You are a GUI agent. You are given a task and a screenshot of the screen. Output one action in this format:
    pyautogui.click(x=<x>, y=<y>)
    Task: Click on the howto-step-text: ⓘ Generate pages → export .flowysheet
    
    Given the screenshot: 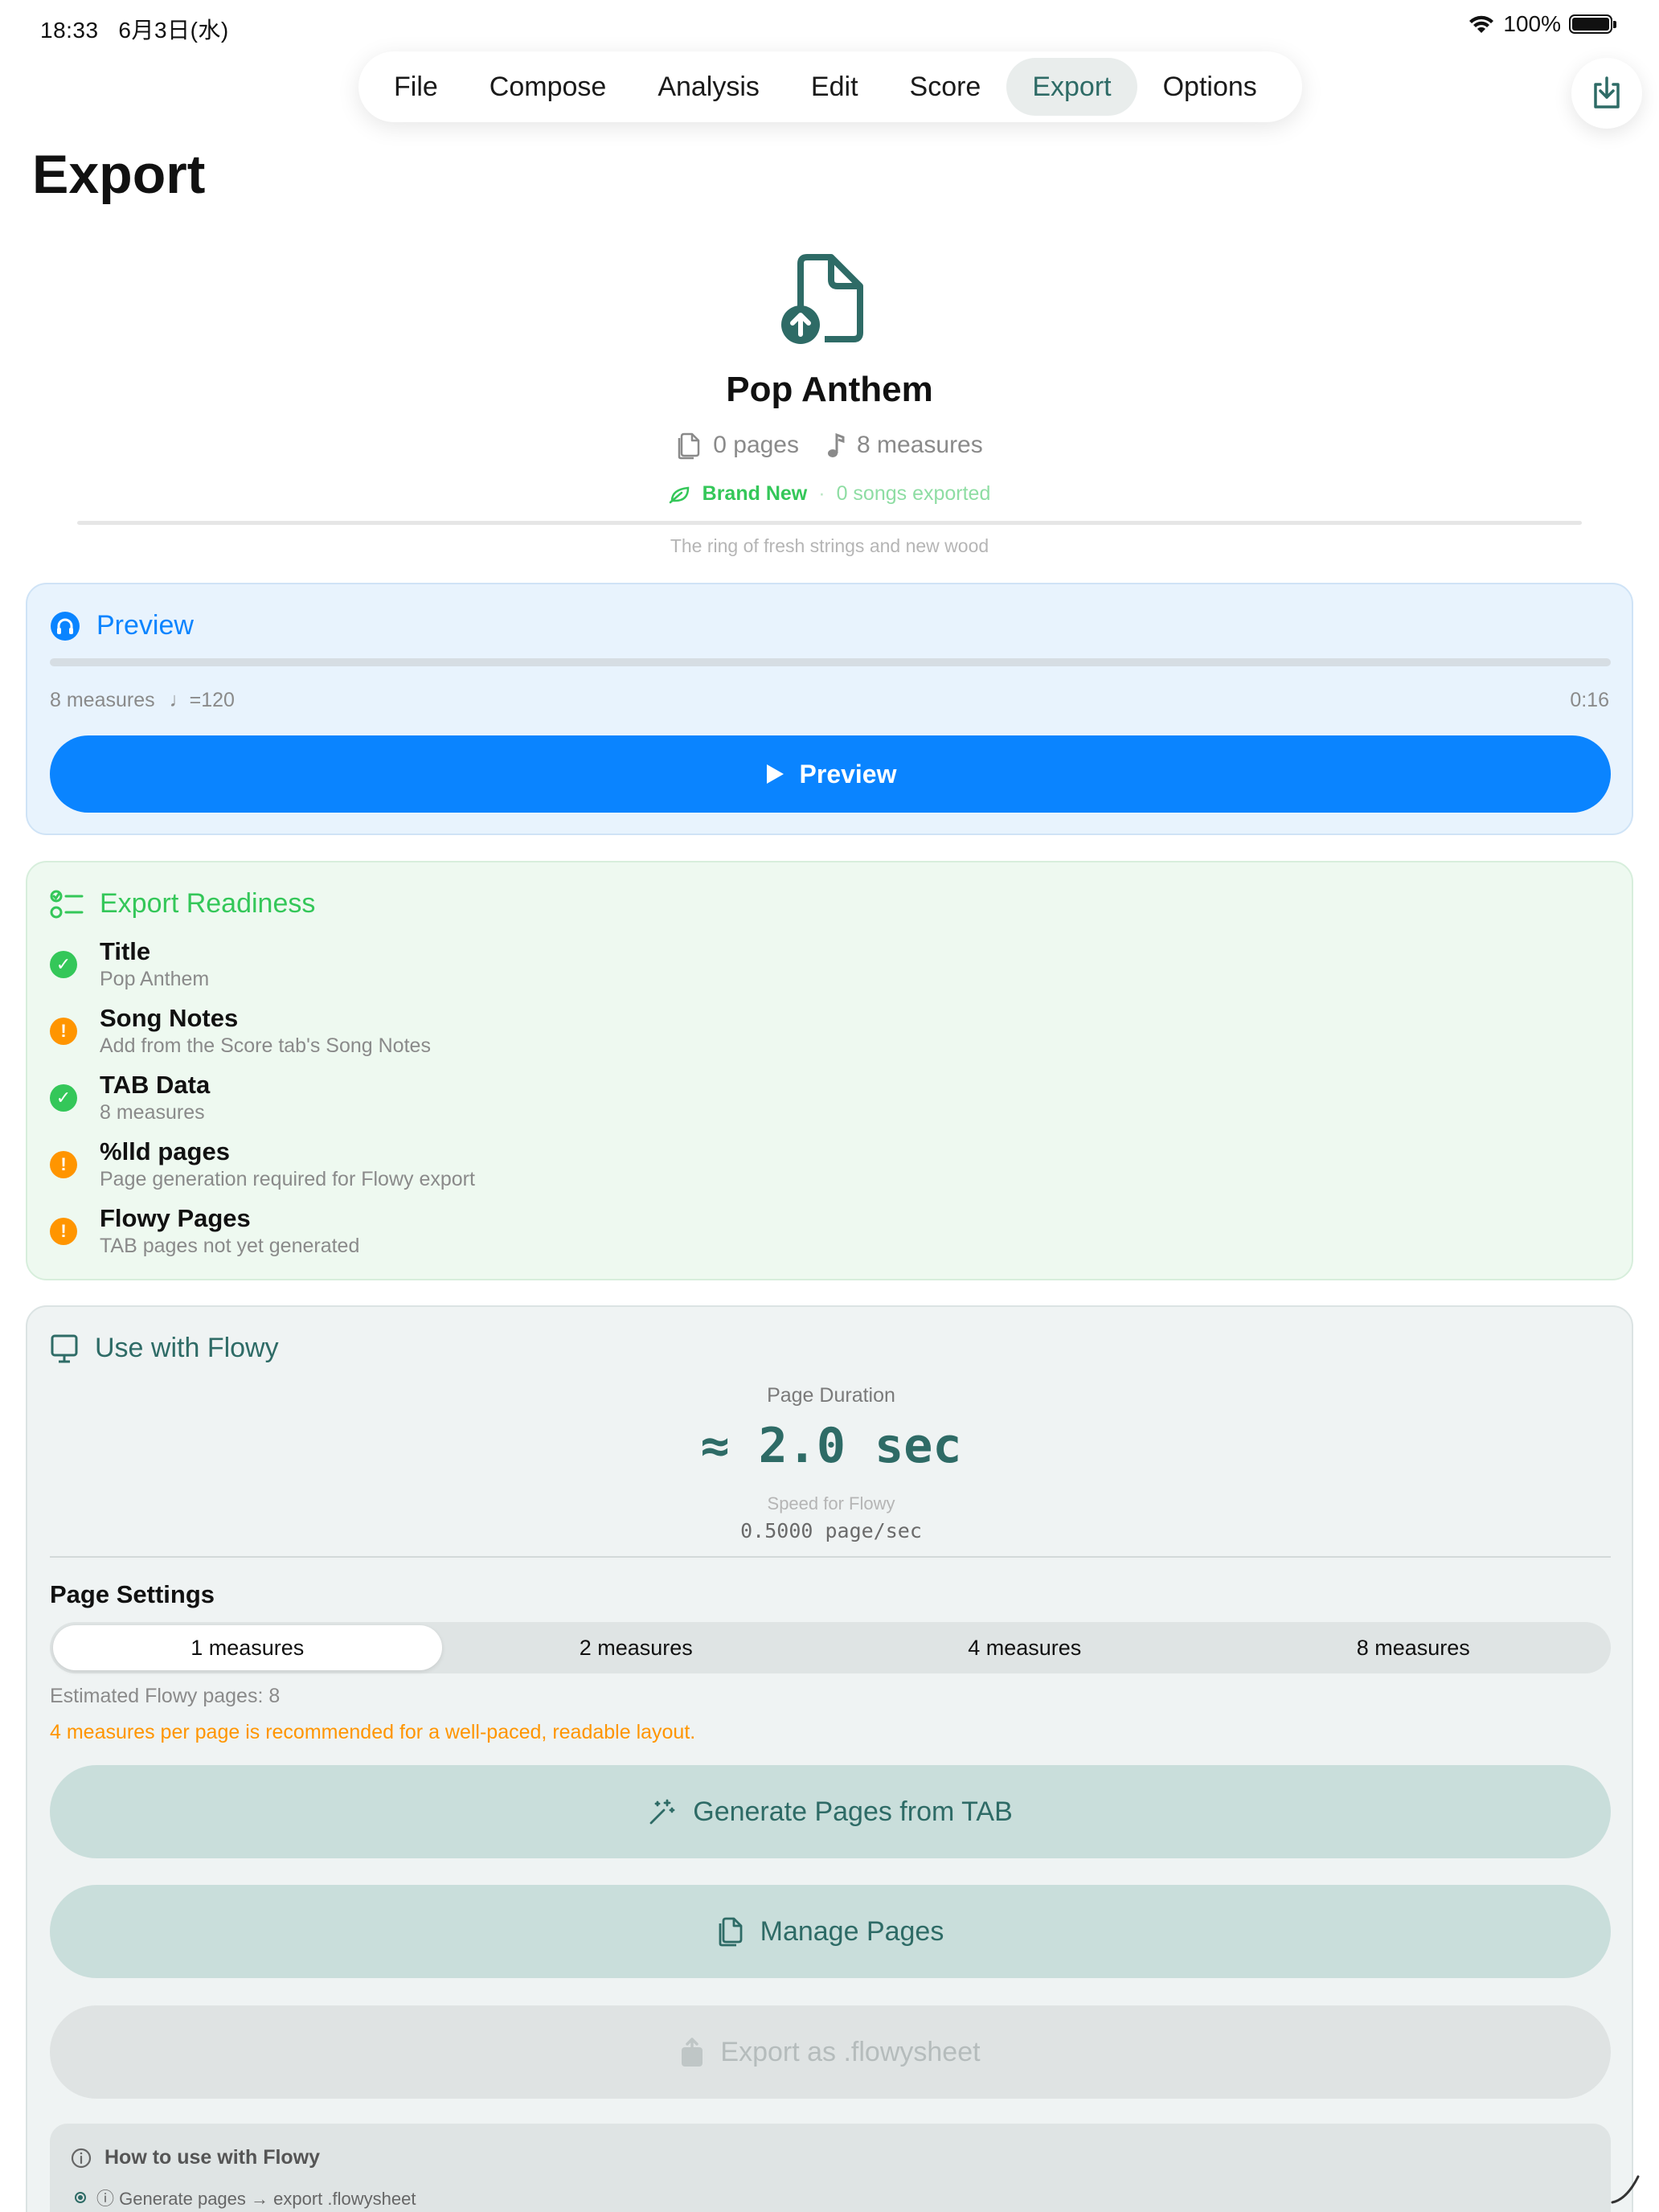 What is the action you would take?
    pyautogui.click(x=256, y=2199)
    